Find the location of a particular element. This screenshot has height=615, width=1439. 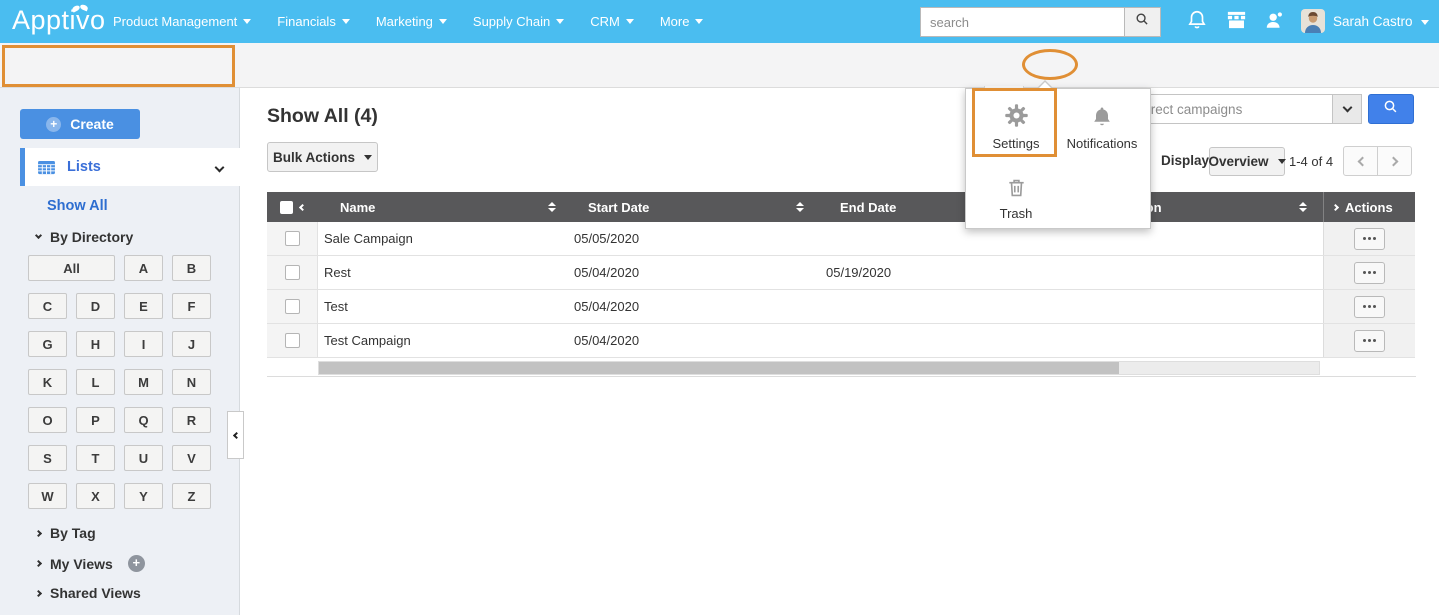

nav-item-marketing: Marketing is located at coordinates (411, 21).